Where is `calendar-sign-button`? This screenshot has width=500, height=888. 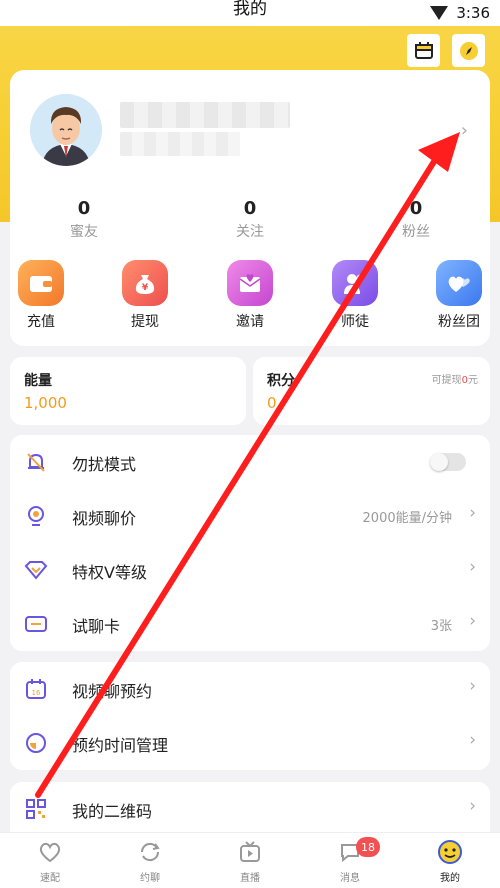 calendar-sign-button is located at coordinates (423, 50).